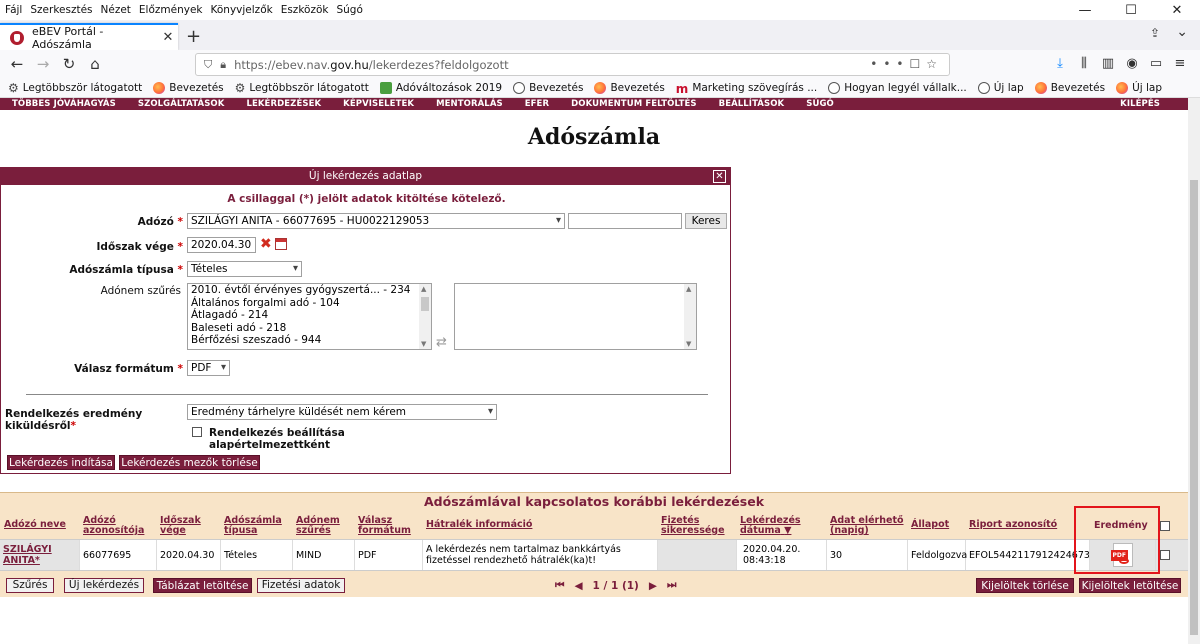 The width and height of the screenshot is (1200, 644). What do you see at coordinates (266, 244) in the screenshot?
I see `clear-date-icon: ✖` at bounding box center [266, 244].